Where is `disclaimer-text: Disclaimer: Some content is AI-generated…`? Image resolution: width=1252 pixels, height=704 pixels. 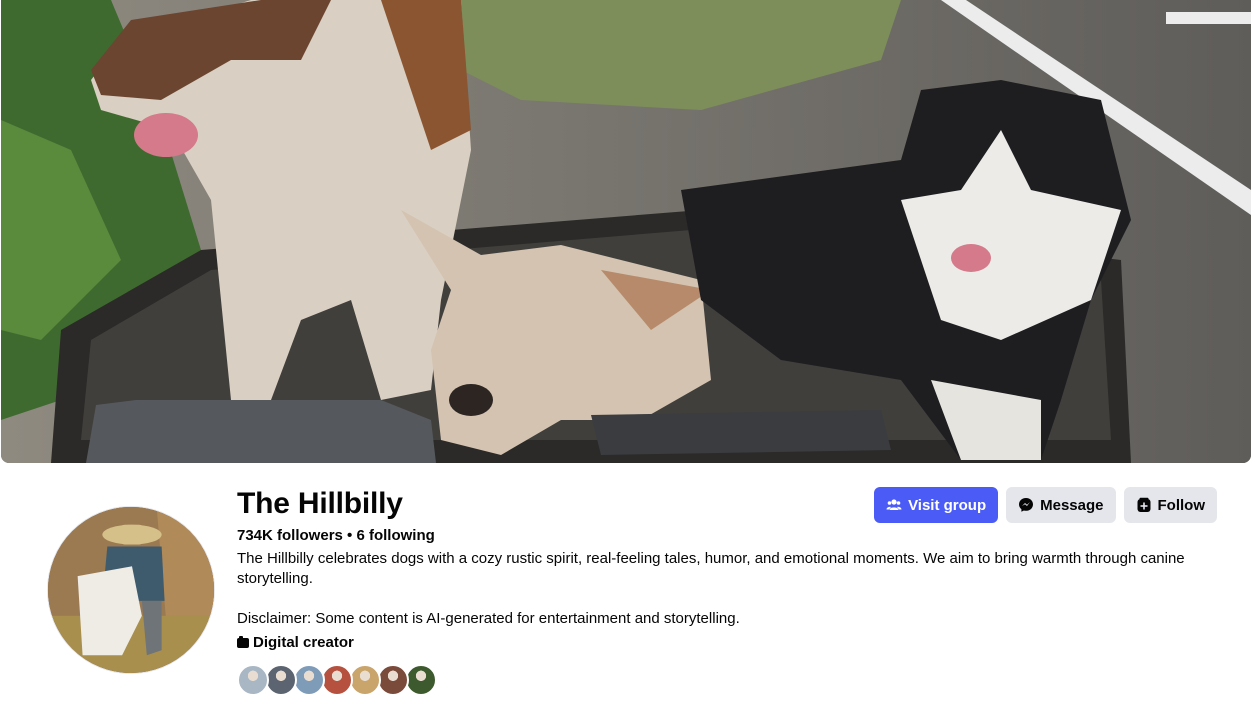 disclaimer-text: Disclaimer: Some content is AI-generated… is located at coordinates (488, 618).